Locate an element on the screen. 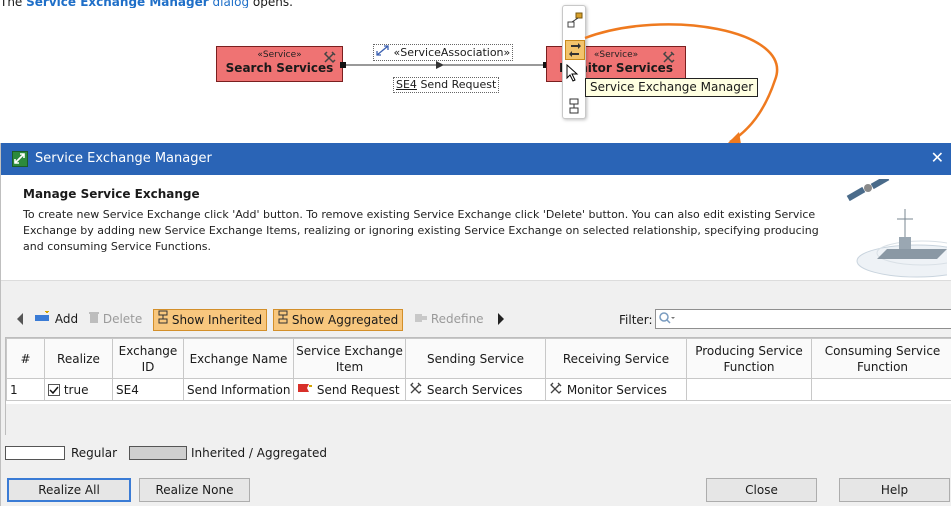 This screenshot has height=506, width=951. legend-regular-swatch is located at coordinates (35, 453).